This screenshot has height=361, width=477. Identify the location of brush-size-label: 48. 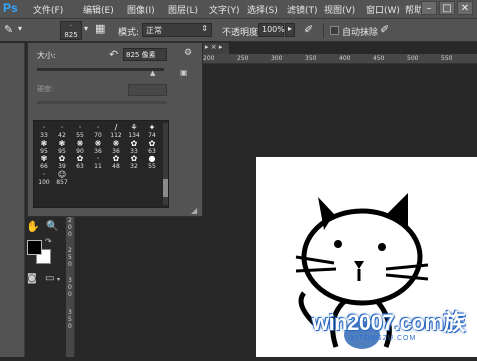
(116, 166).